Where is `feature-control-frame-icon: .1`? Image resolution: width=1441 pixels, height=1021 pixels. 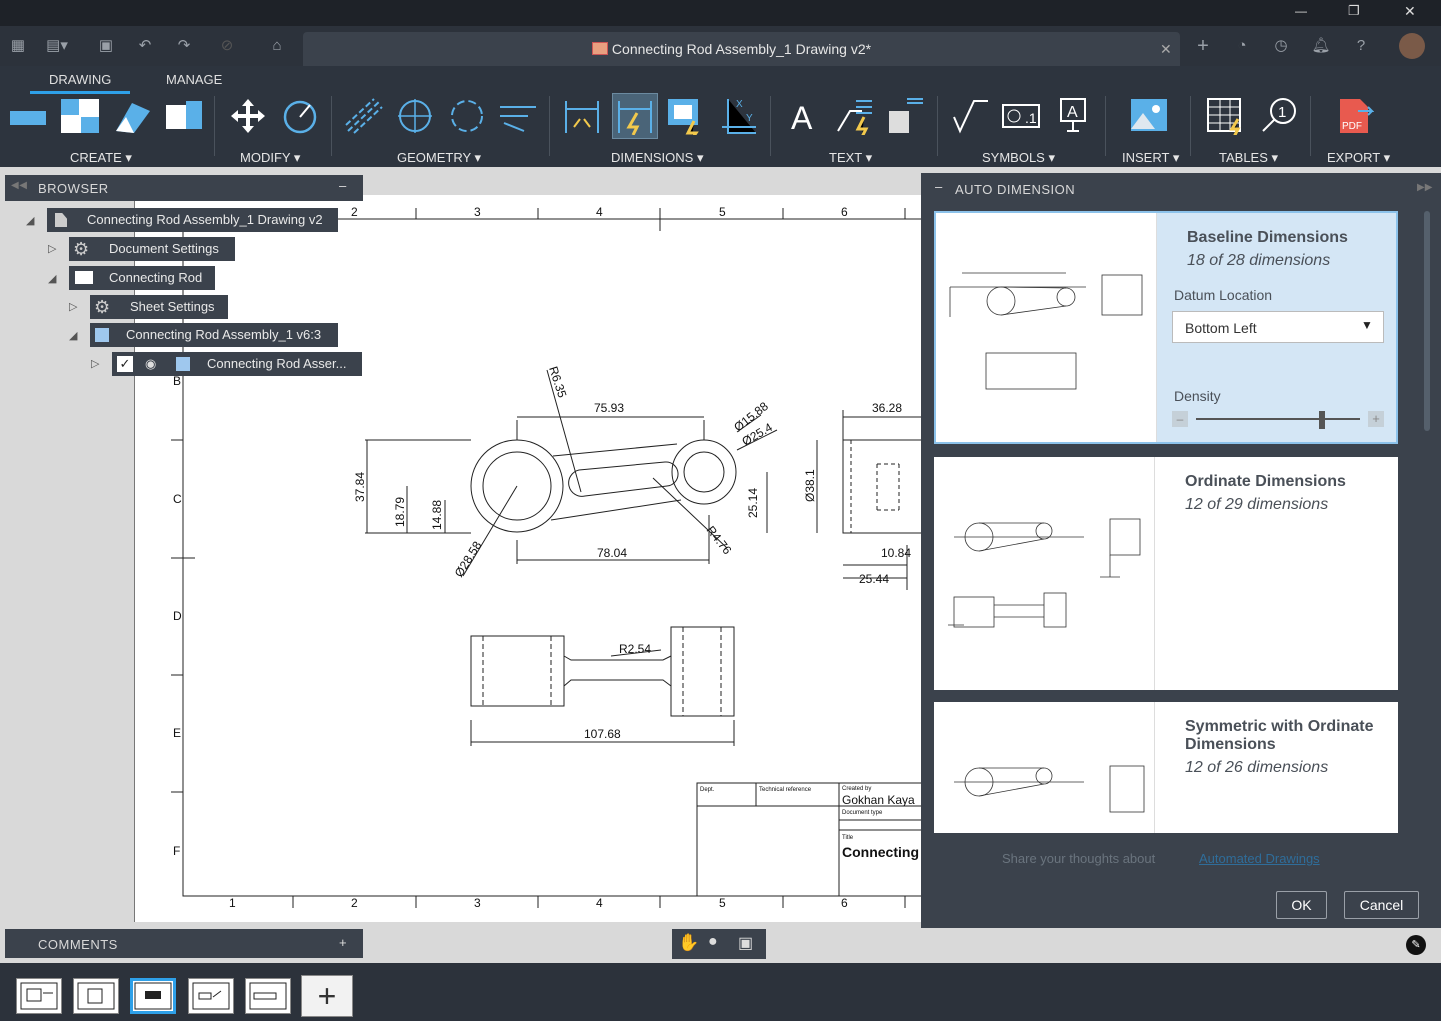
feature-control-frame-icon: .1 is located at coordinates (1021, 116).